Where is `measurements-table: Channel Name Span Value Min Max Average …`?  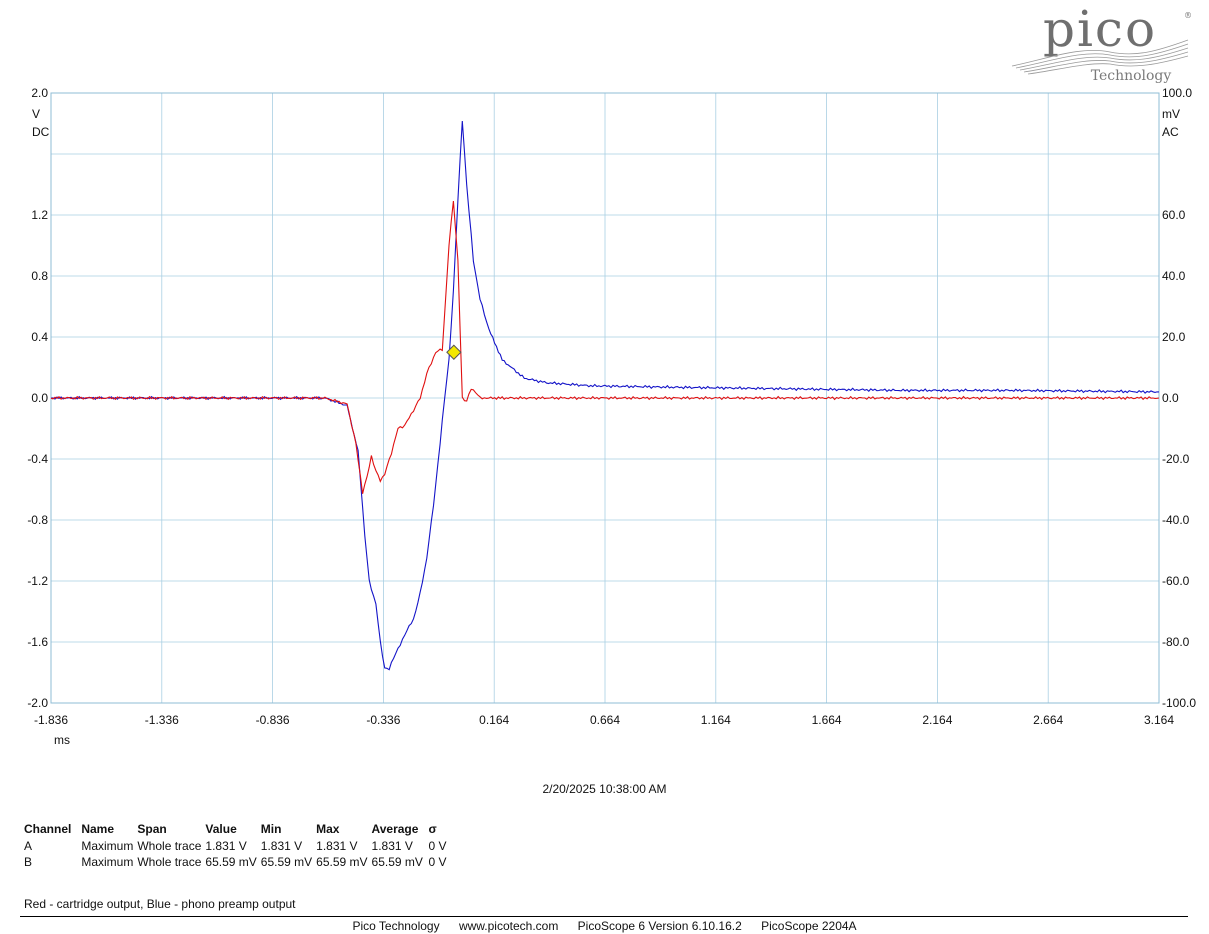 measurements-table: Channel Name Span Value Min Max Average … is located at coordinates (235, 845).